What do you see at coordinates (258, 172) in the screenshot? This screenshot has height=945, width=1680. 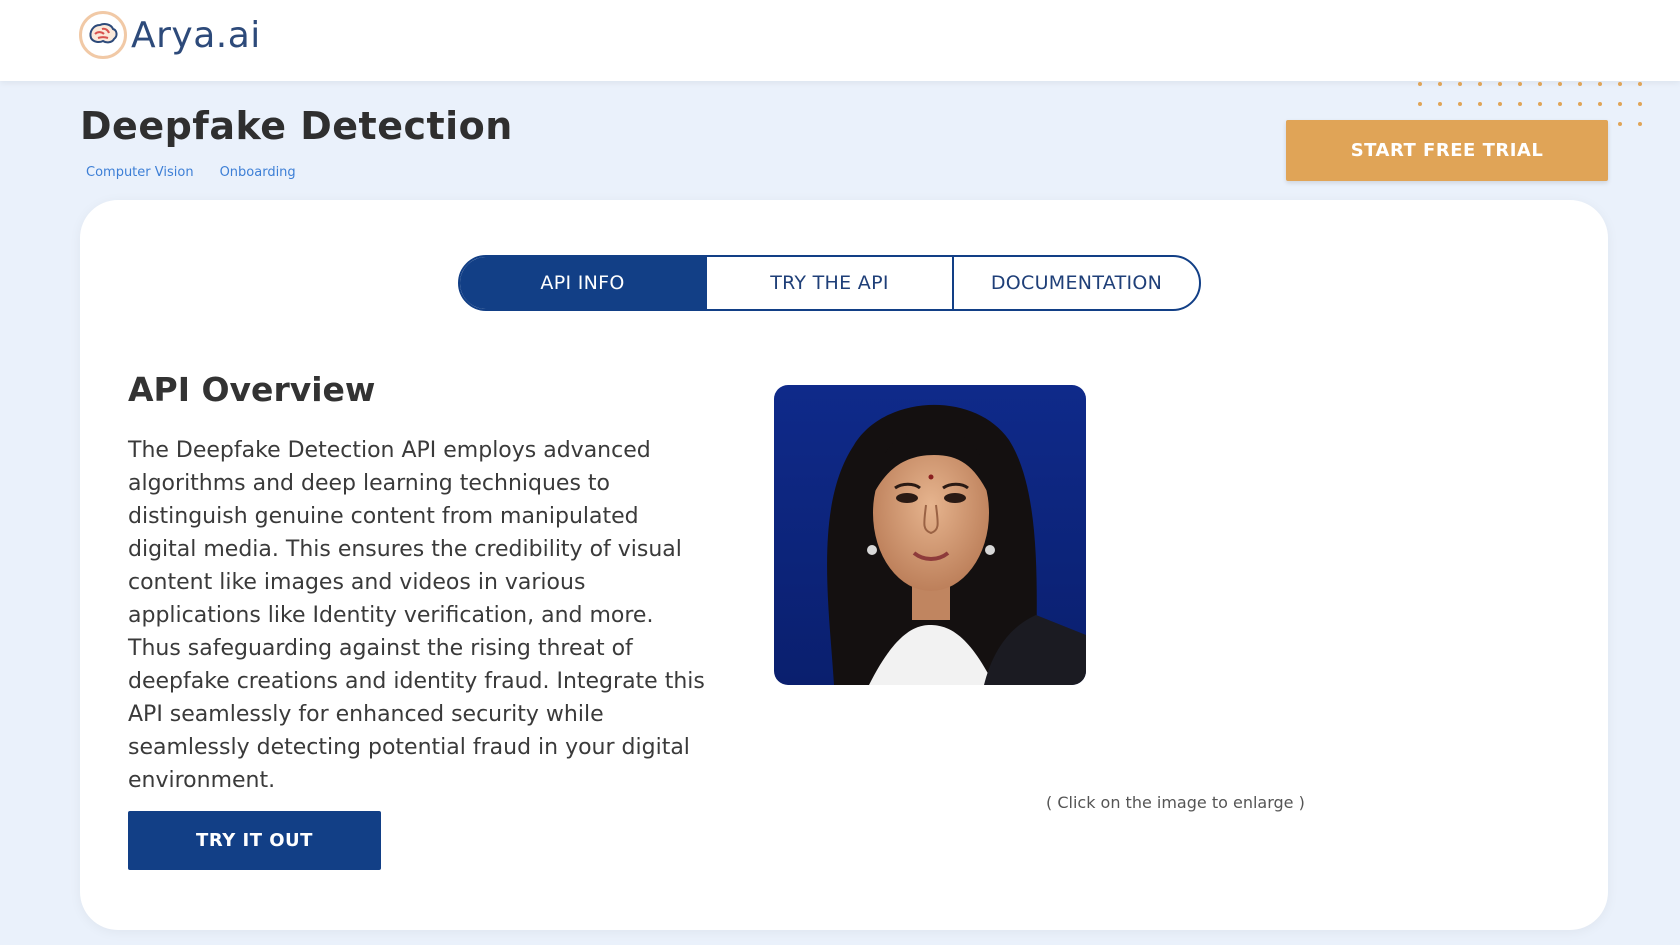 I see `tag-onboarding: Onboarding` at bounding box center [258, 172].